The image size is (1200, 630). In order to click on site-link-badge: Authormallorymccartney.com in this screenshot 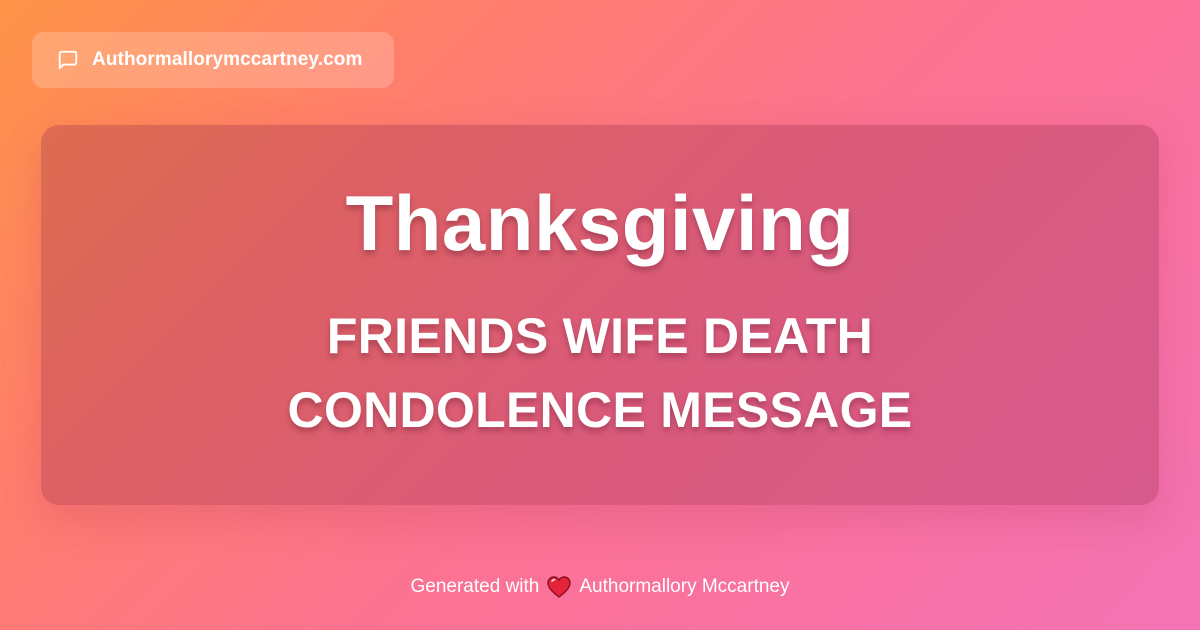, I will do `click(213, 60)`.